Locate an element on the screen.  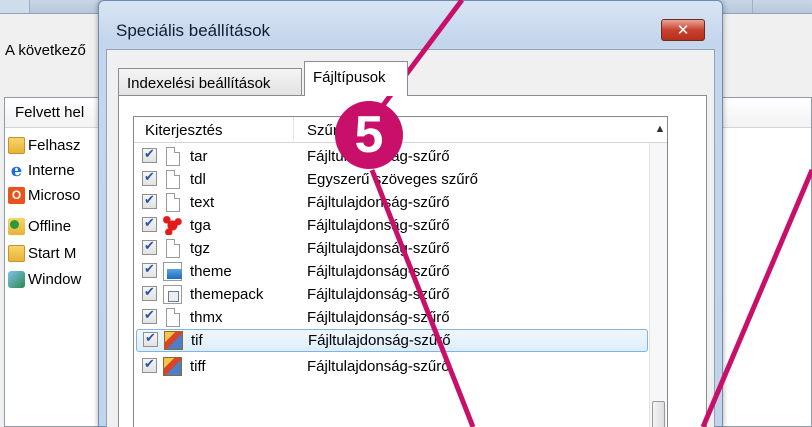
location-label: Offline is located at coordinates (50, 226).